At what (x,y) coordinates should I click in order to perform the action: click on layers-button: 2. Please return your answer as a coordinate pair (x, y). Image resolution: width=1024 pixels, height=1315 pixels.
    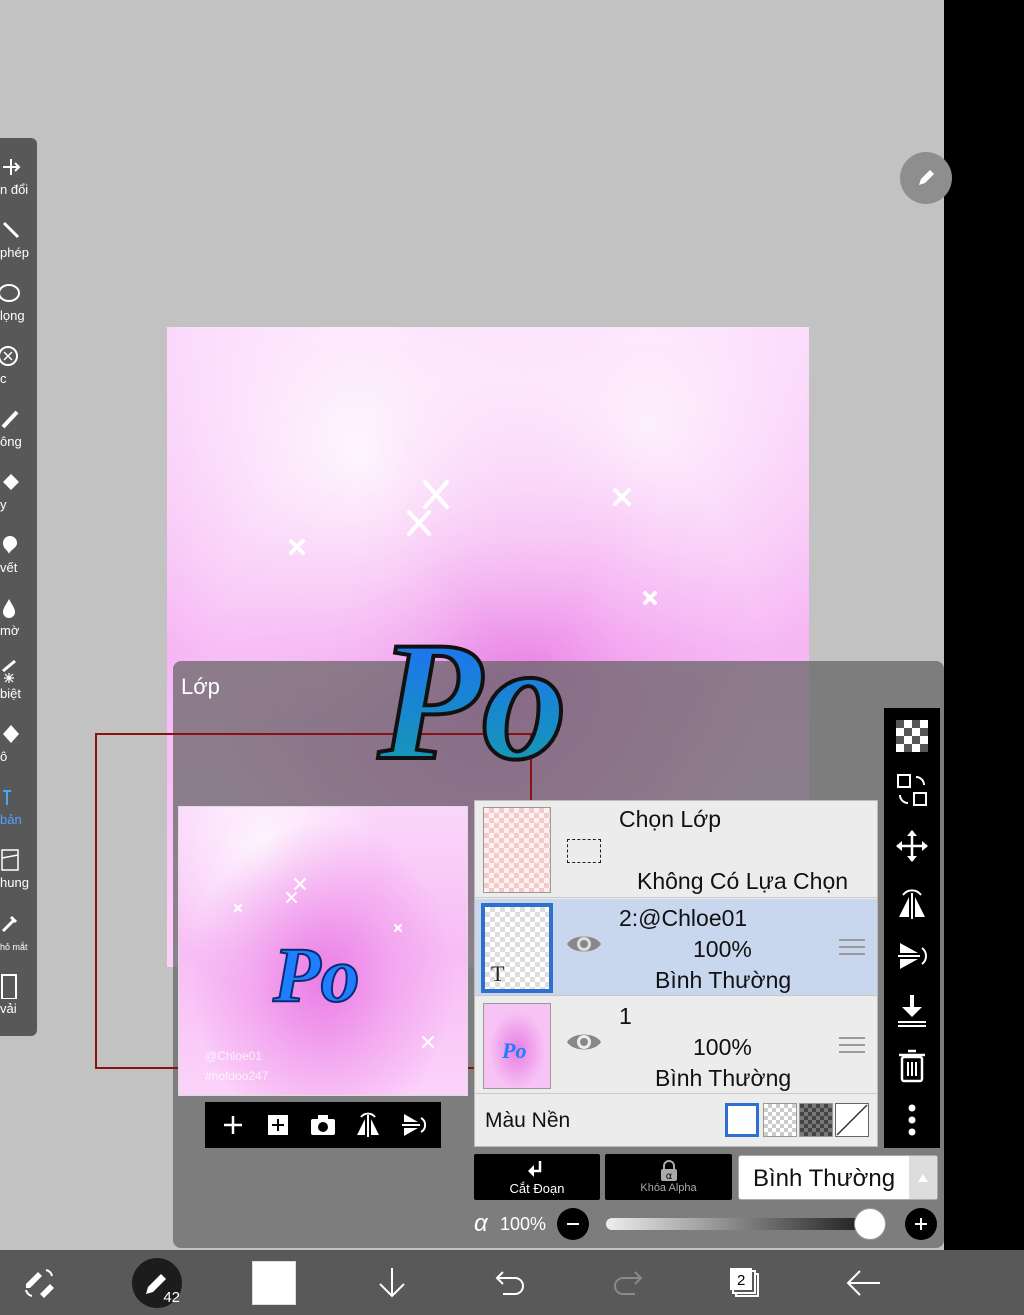
    Looking at the image, I should click on (745, 1283).